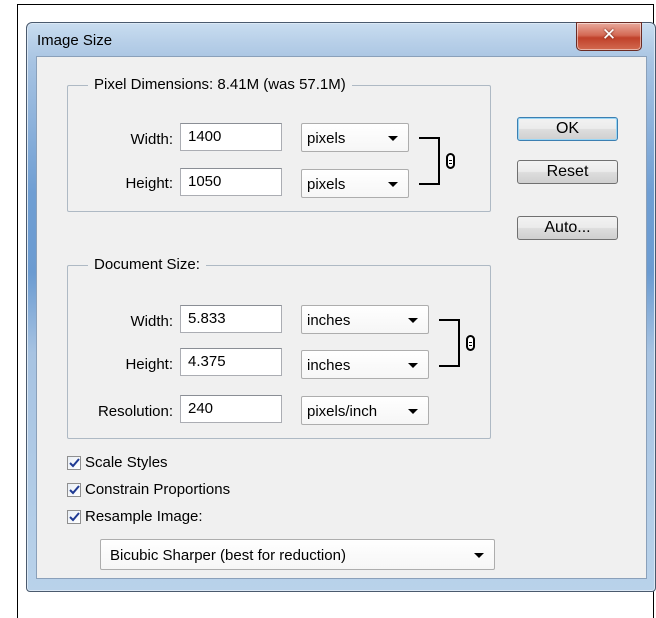 Image resolution: width=656 pixels, height=618 pixels. Describe the element at coordinates (443, 320) in the screenshot. I see `document-bracket-stub-top` at that location.